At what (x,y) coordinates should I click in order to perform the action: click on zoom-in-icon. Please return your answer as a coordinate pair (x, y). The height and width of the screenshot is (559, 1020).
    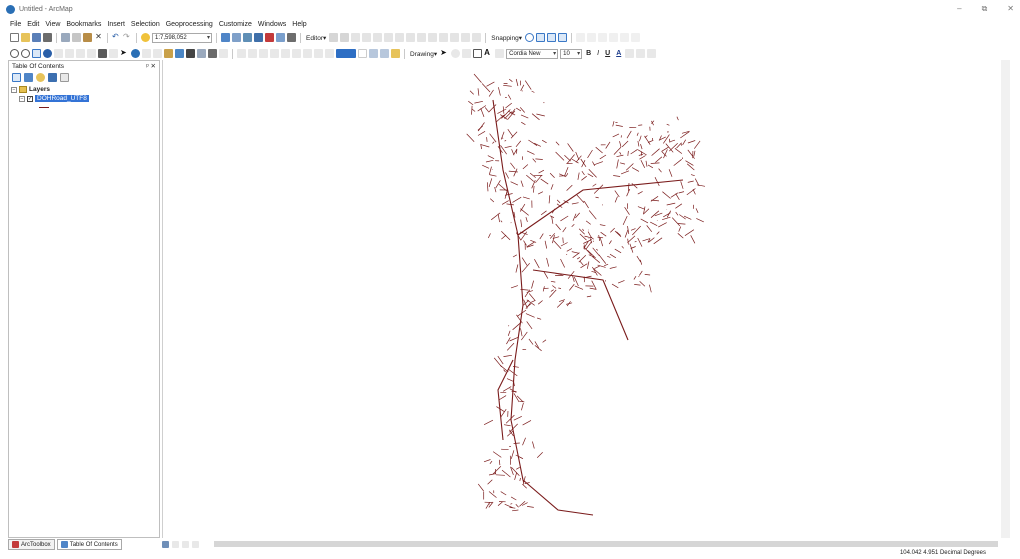
    Looking at the image, I should click on (14, 53).